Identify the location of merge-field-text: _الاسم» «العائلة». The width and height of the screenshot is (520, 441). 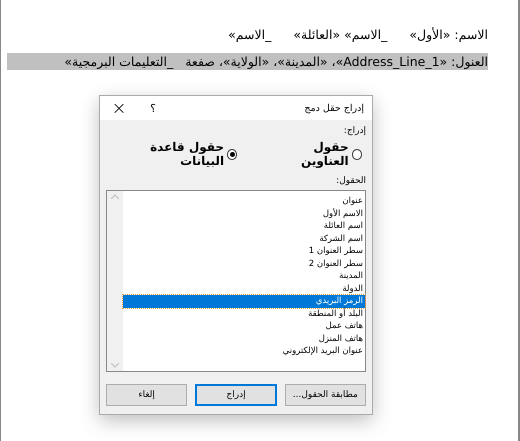
(340, 34).